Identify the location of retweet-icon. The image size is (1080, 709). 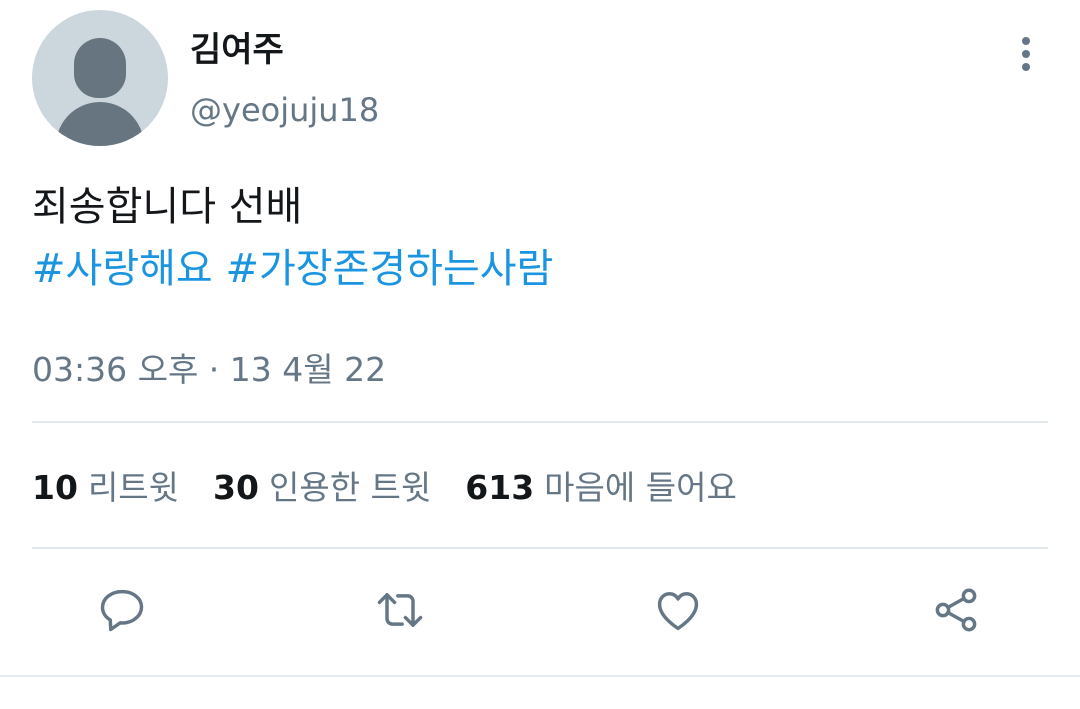
(400, 610).